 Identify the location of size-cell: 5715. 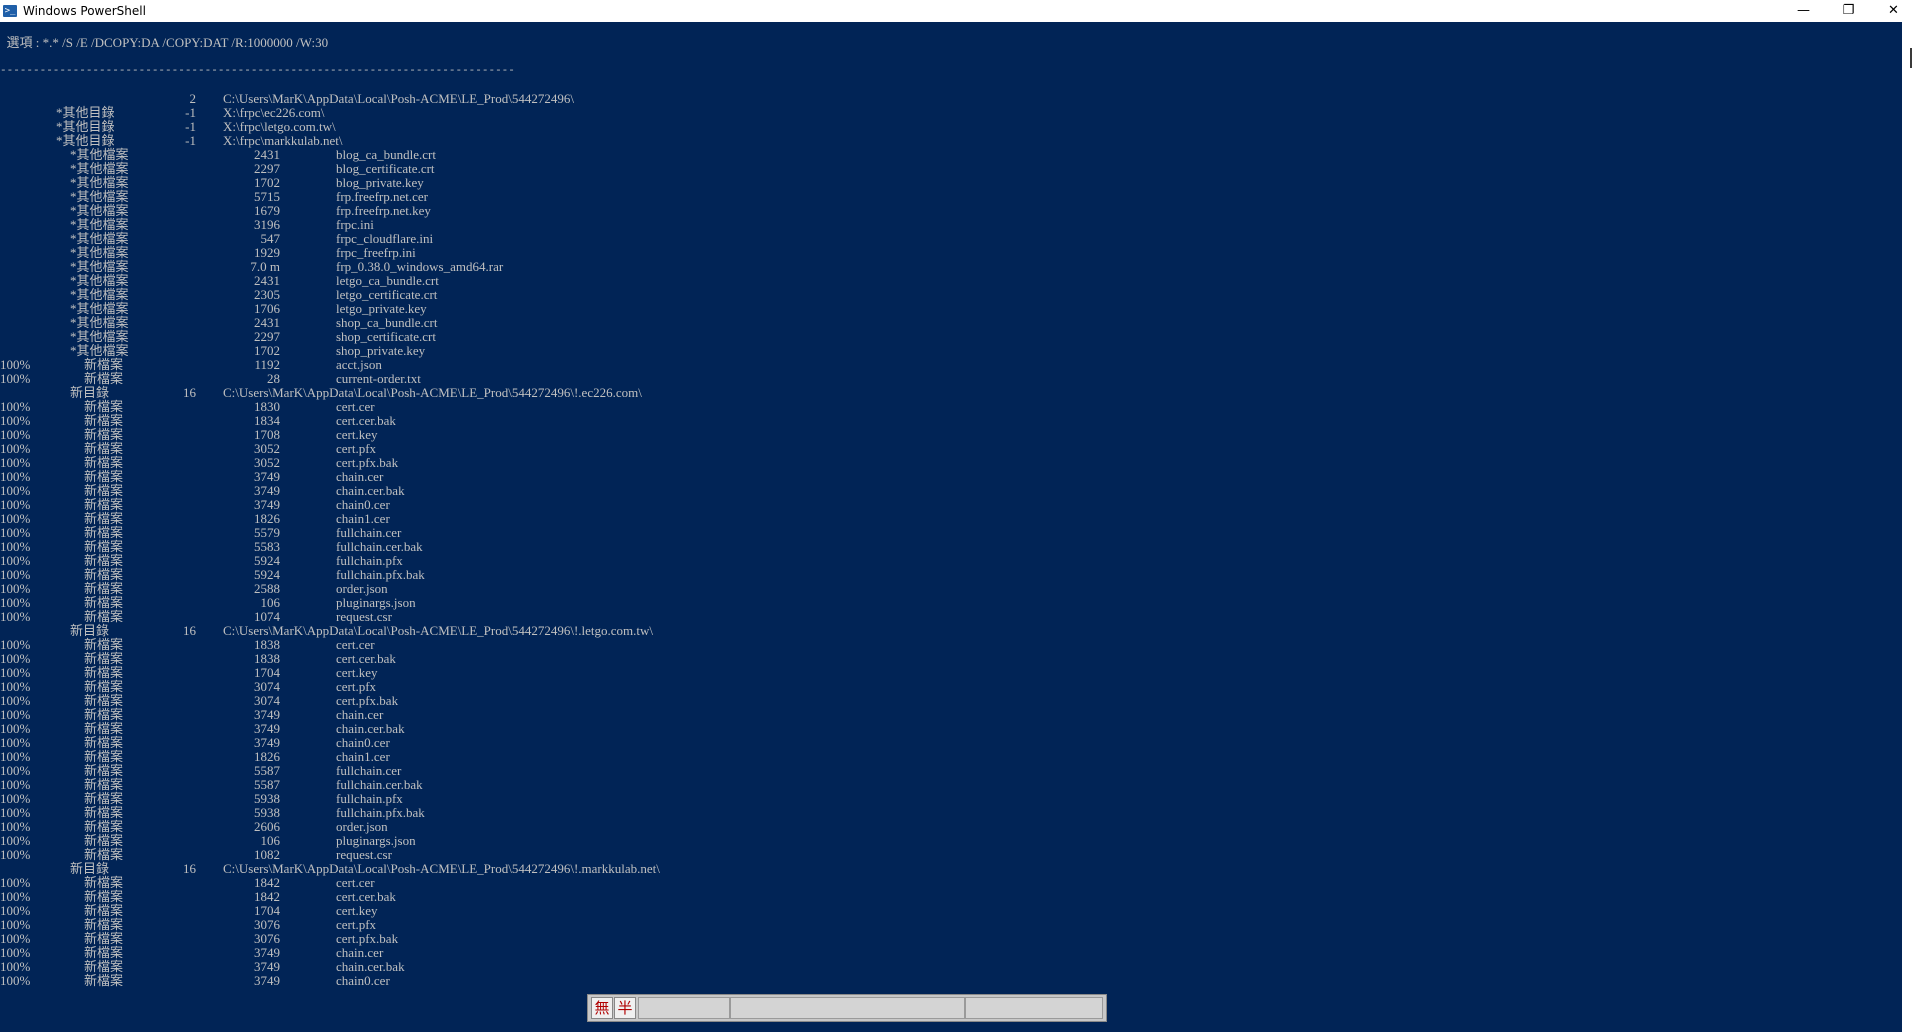
(267, 196).